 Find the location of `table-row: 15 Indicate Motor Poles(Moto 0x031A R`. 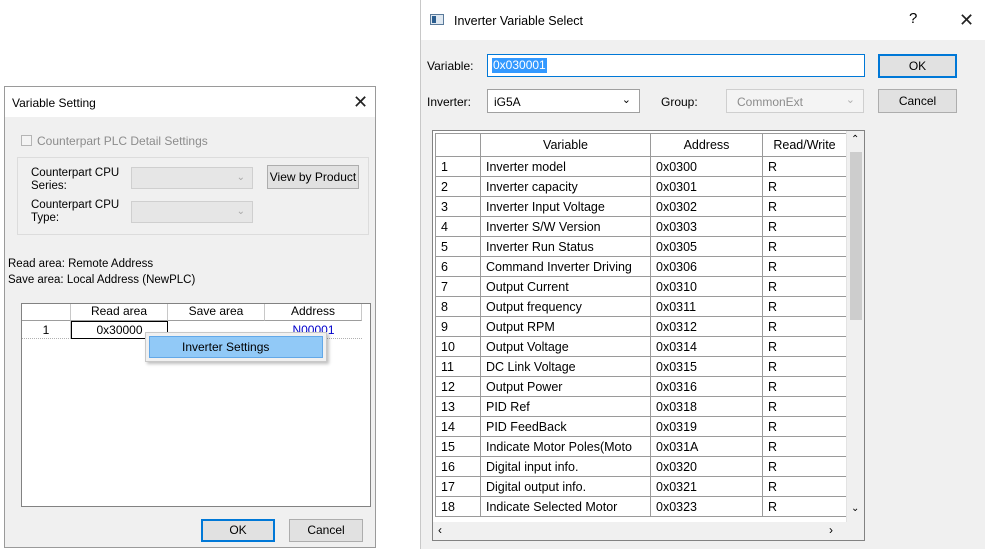

table-row: 15 Indicate Motor Poles(Moto 0x031A R is located at coordinates (641, 446).